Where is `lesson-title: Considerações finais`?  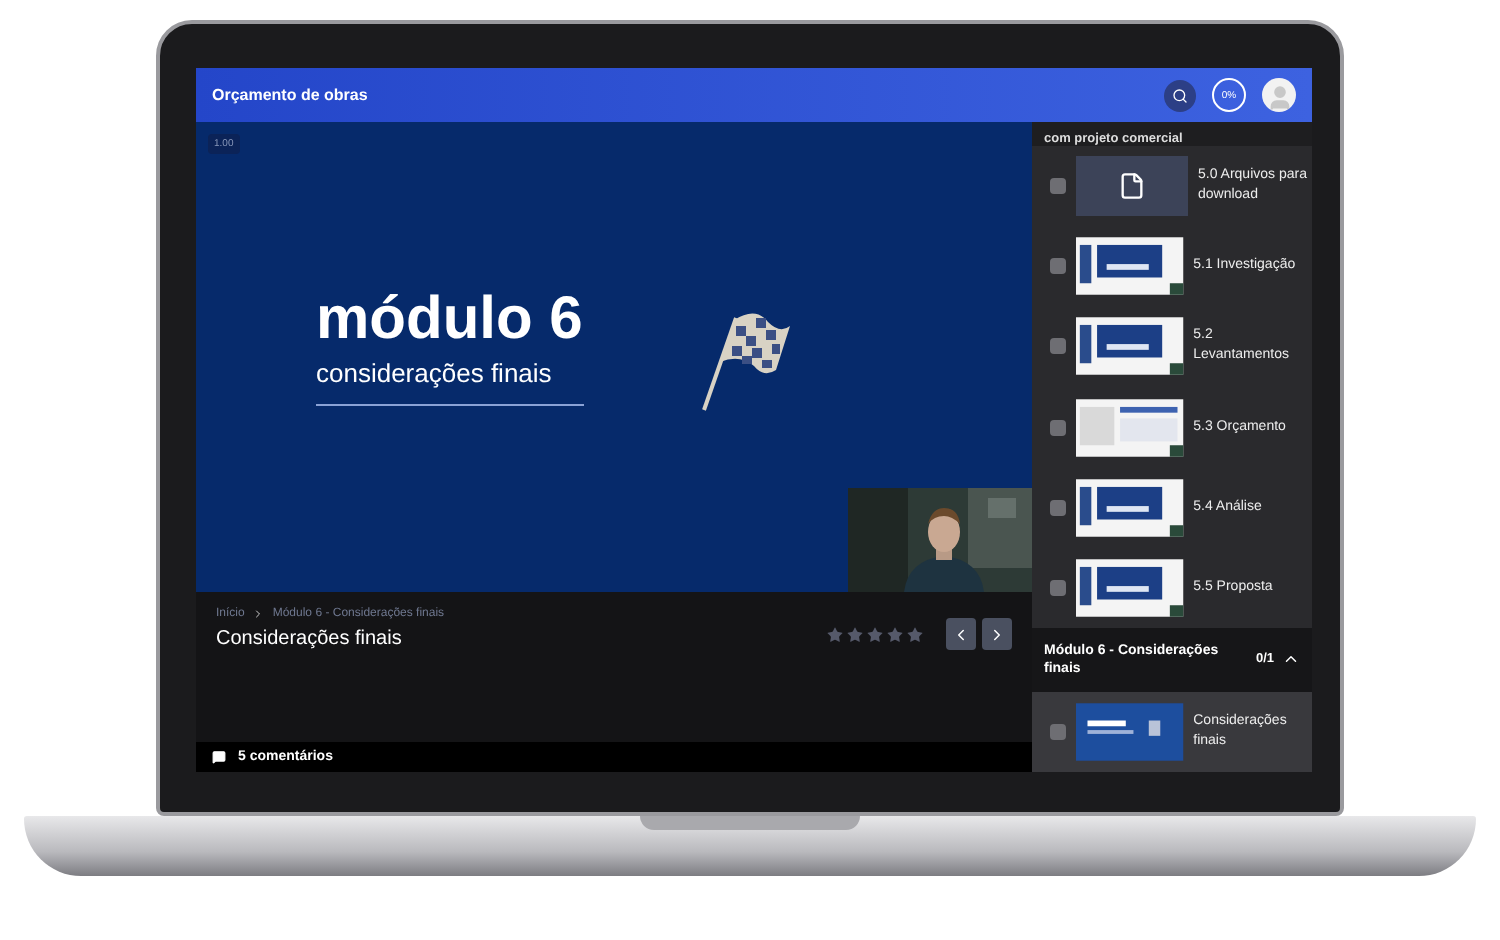 lesson-title: Considerações finais is located at coordinates (310, 639).